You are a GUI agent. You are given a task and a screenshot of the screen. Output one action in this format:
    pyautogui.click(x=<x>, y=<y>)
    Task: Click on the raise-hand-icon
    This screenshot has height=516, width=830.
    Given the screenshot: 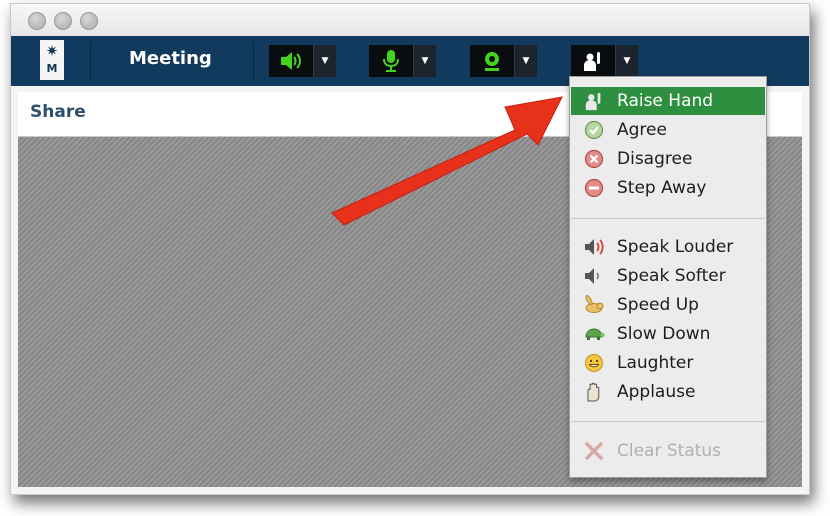 What is the action you would take?
    pyautogui.click(x=594, y=101)
    